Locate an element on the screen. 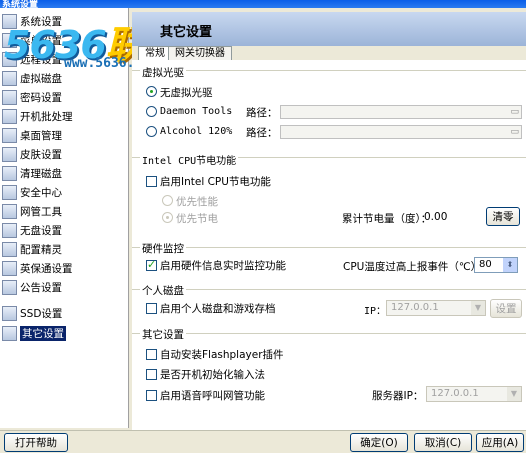 Image resolution: width=526 pixels, height=453 pixels. alcohol-path-input: ▭ is located at coordinates (401, 132).